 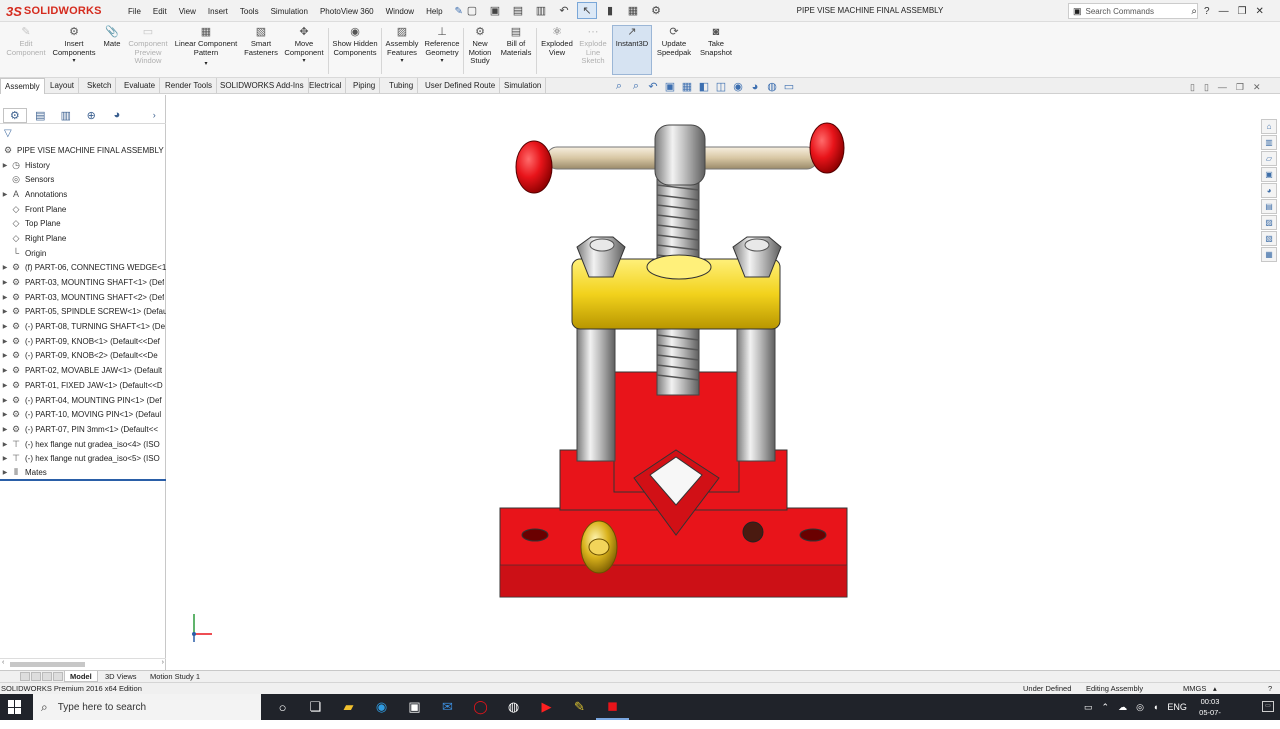 What do you see at coordinates (83, 458) in the screenshot?
I see `tree-item-toolbox-part: ▶ ⊤ (-) hex flange nut gradea_iso<5> (ISO` at bounding box center [83, 458].